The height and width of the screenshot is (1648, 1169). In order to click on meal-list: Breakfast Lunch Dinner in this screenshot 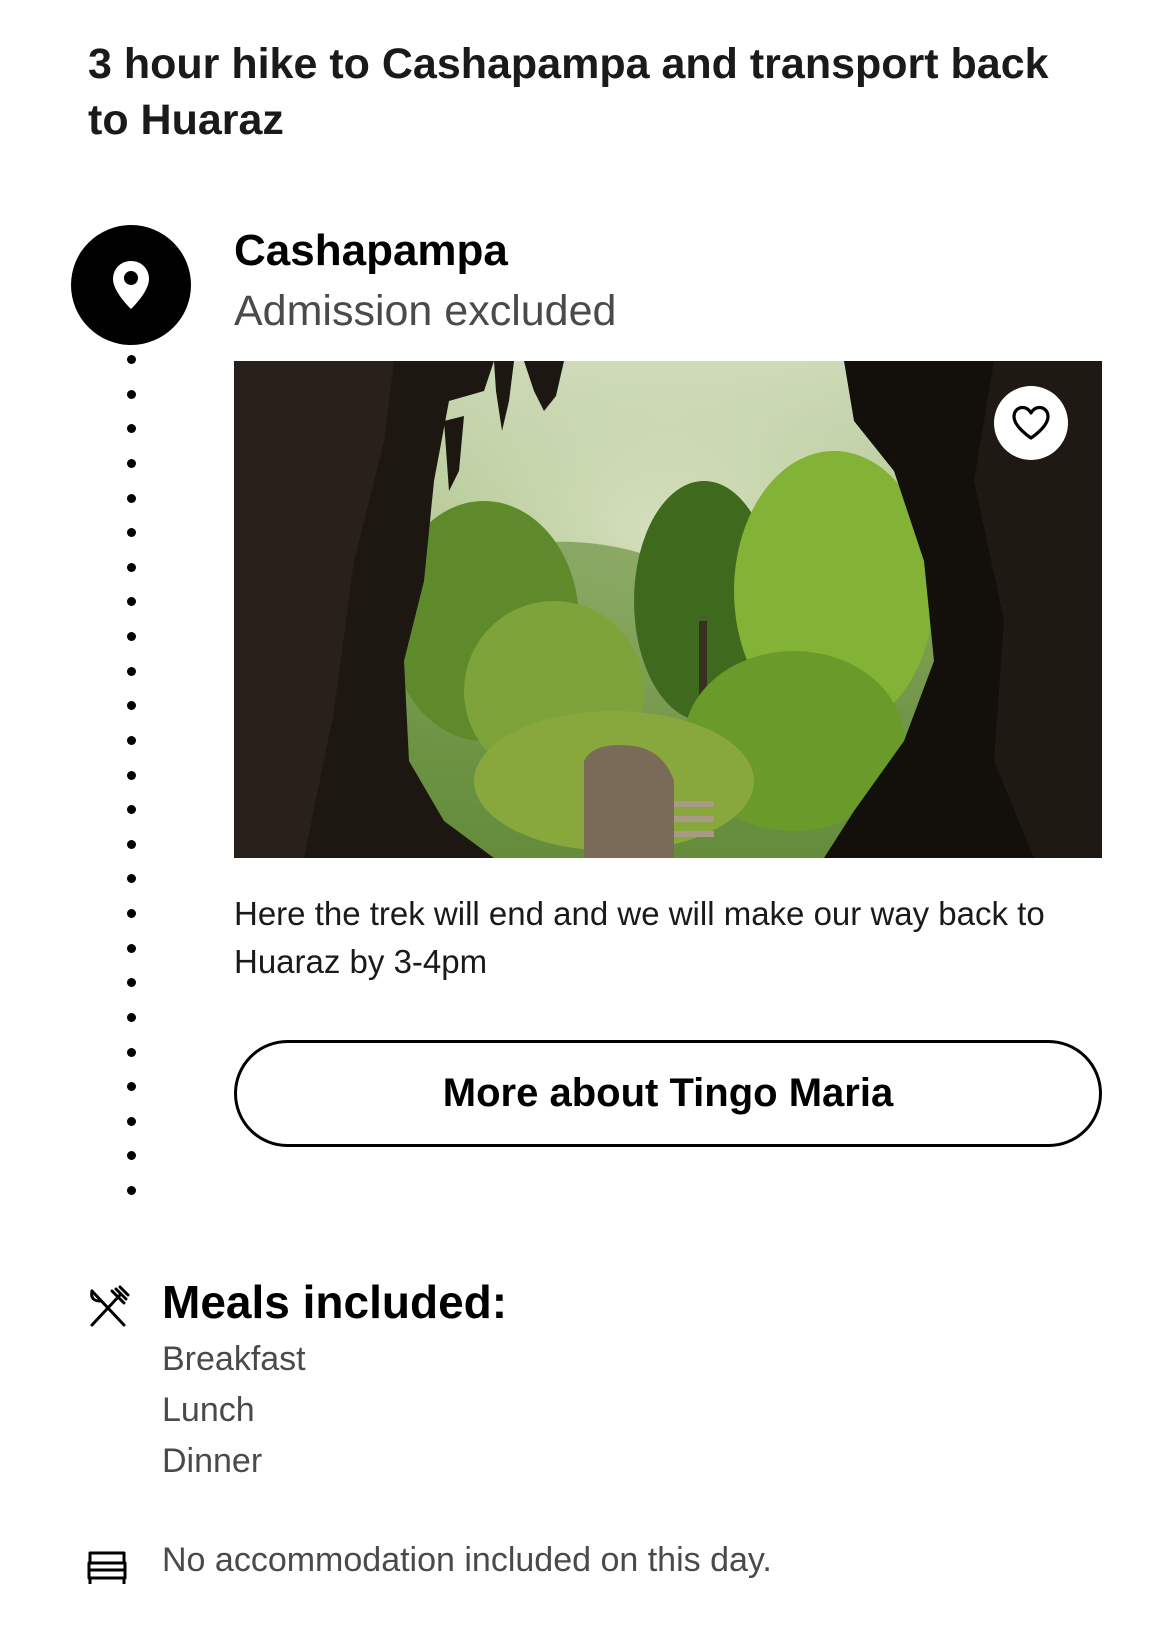, I will do `click(234, 1410)`.